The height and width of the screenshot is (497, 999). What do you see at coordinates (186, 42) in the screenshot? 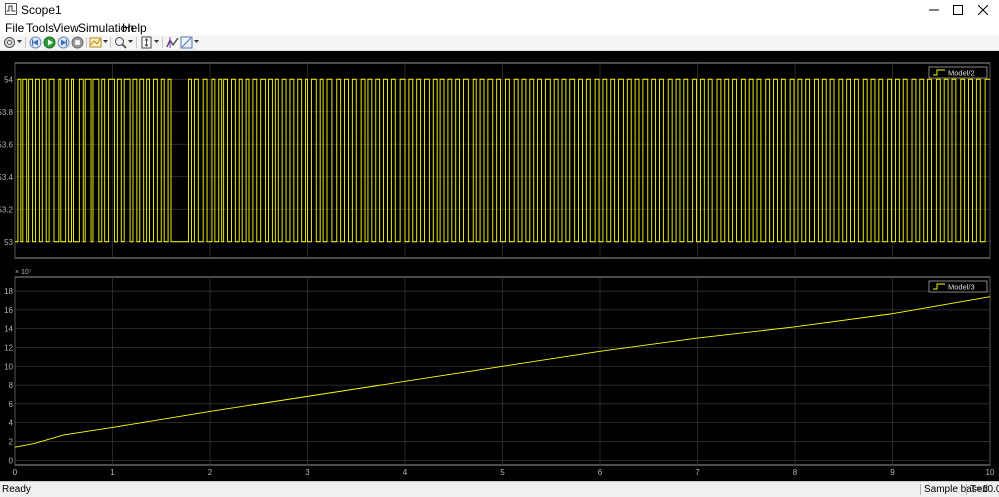
I see `triggers-icon` at bounding box center [186, 42].